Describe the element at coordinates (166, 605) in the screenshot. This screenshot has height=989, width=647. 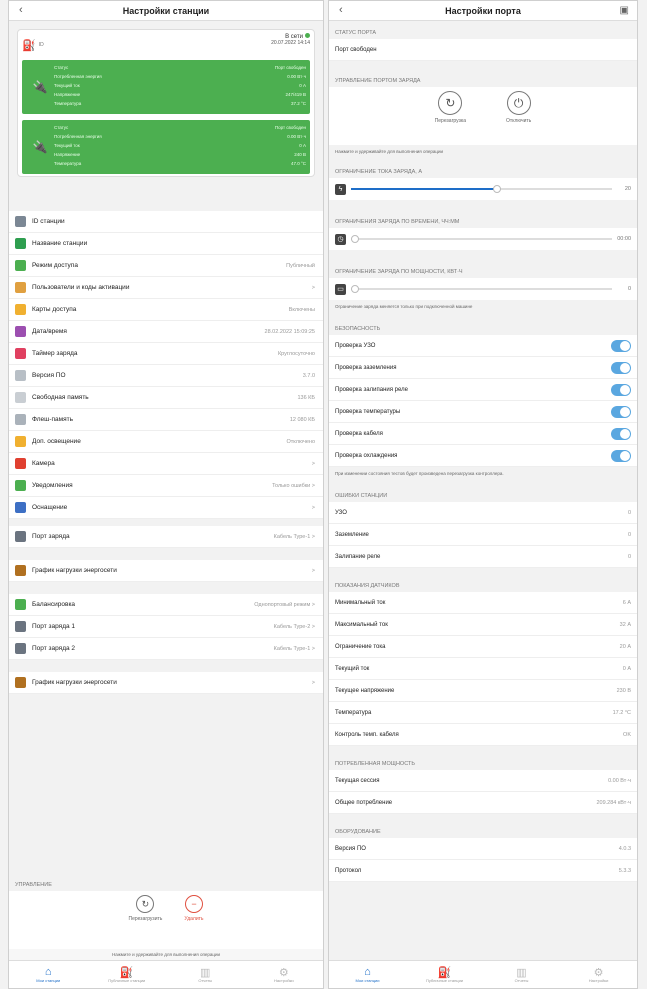
I see `settings-row: Балансировка Однопортовый режим >` at that location.